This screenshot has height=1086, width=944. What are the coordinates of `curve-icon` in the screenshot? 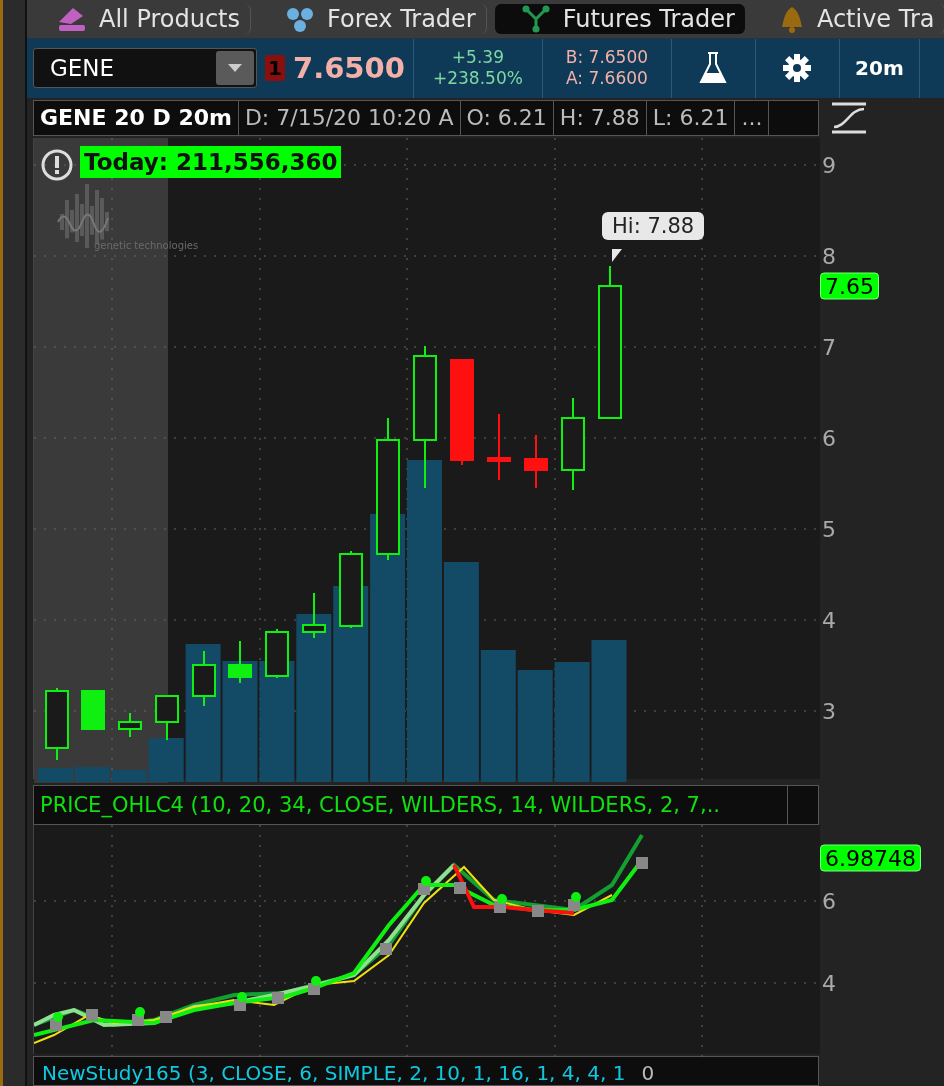 It's located at (849, 117).